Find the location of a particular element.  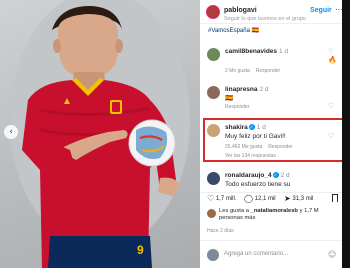

caption-hashtag: #VamosEspaña 🇪🇸 is located at coordinates (233, 30).